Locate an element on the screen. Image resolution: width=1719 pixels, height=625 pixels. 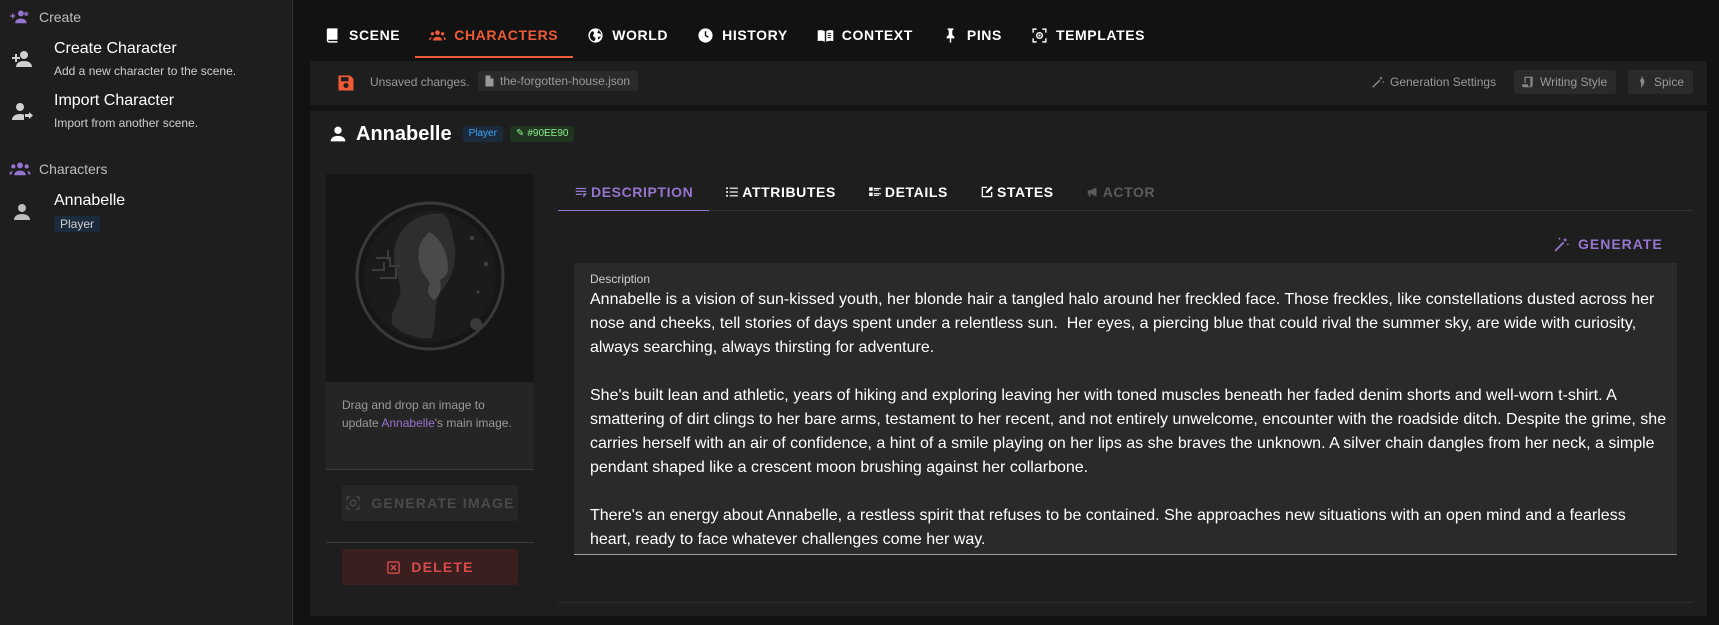
color-badge: ✎ #90EE90 is located at coordinates (542, 134).